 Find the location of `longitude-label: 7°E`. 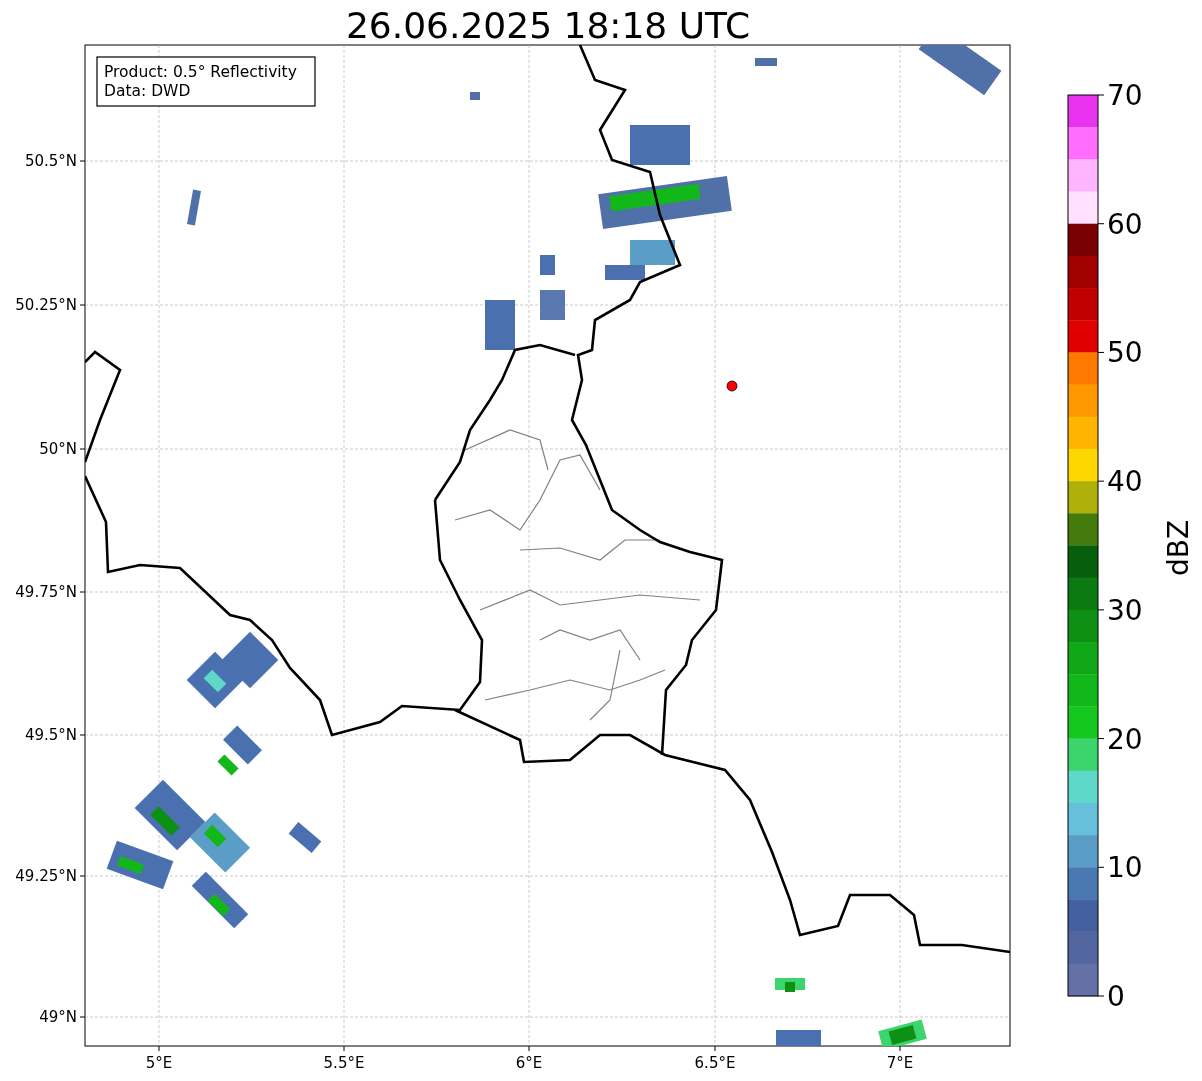

longitude-label: 7°E is located at coordinates (900, 1063).